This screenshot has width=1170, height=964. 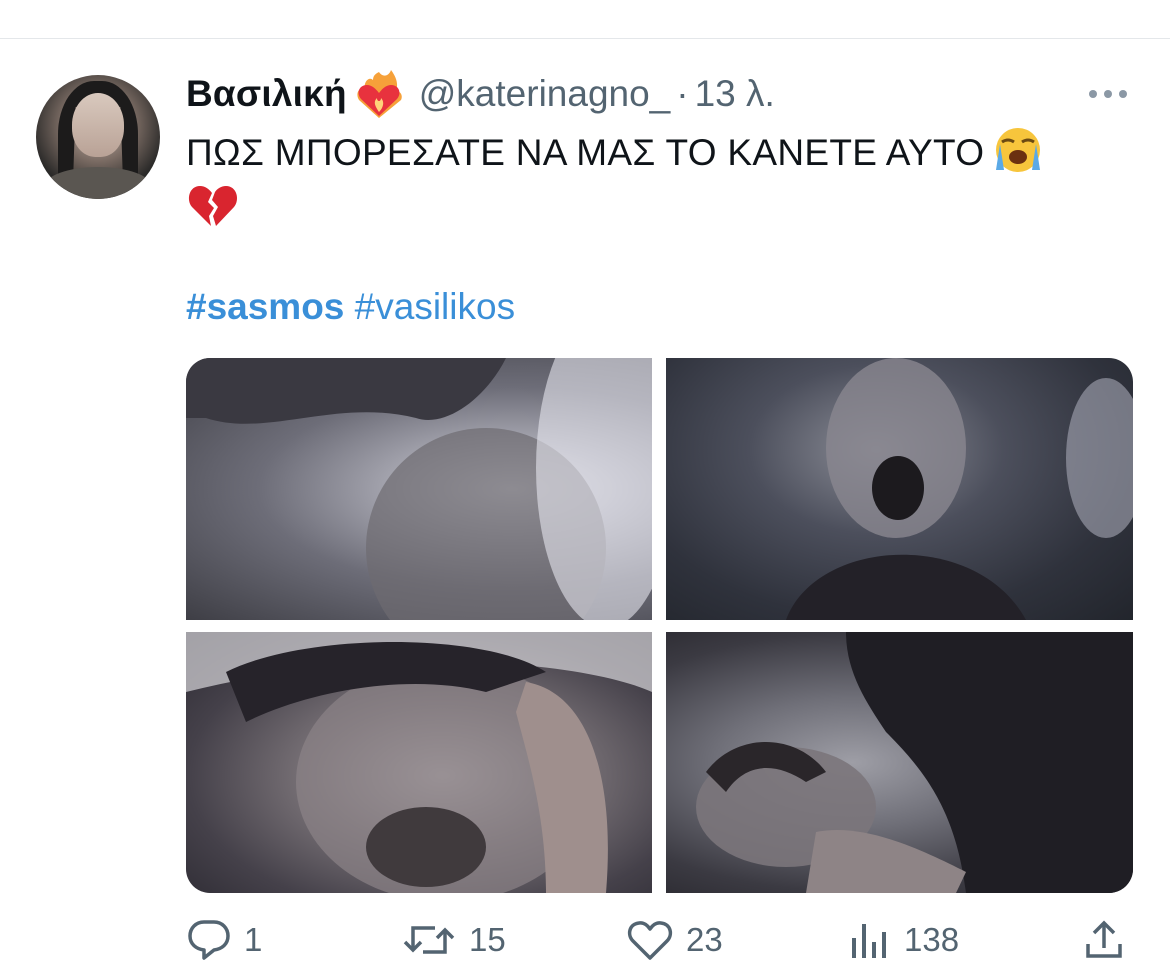 What do you see at coordinates (1018, 150) in the screenshot?
I see `loudly-crying-face-icon` at bounding box center [1018, 150].